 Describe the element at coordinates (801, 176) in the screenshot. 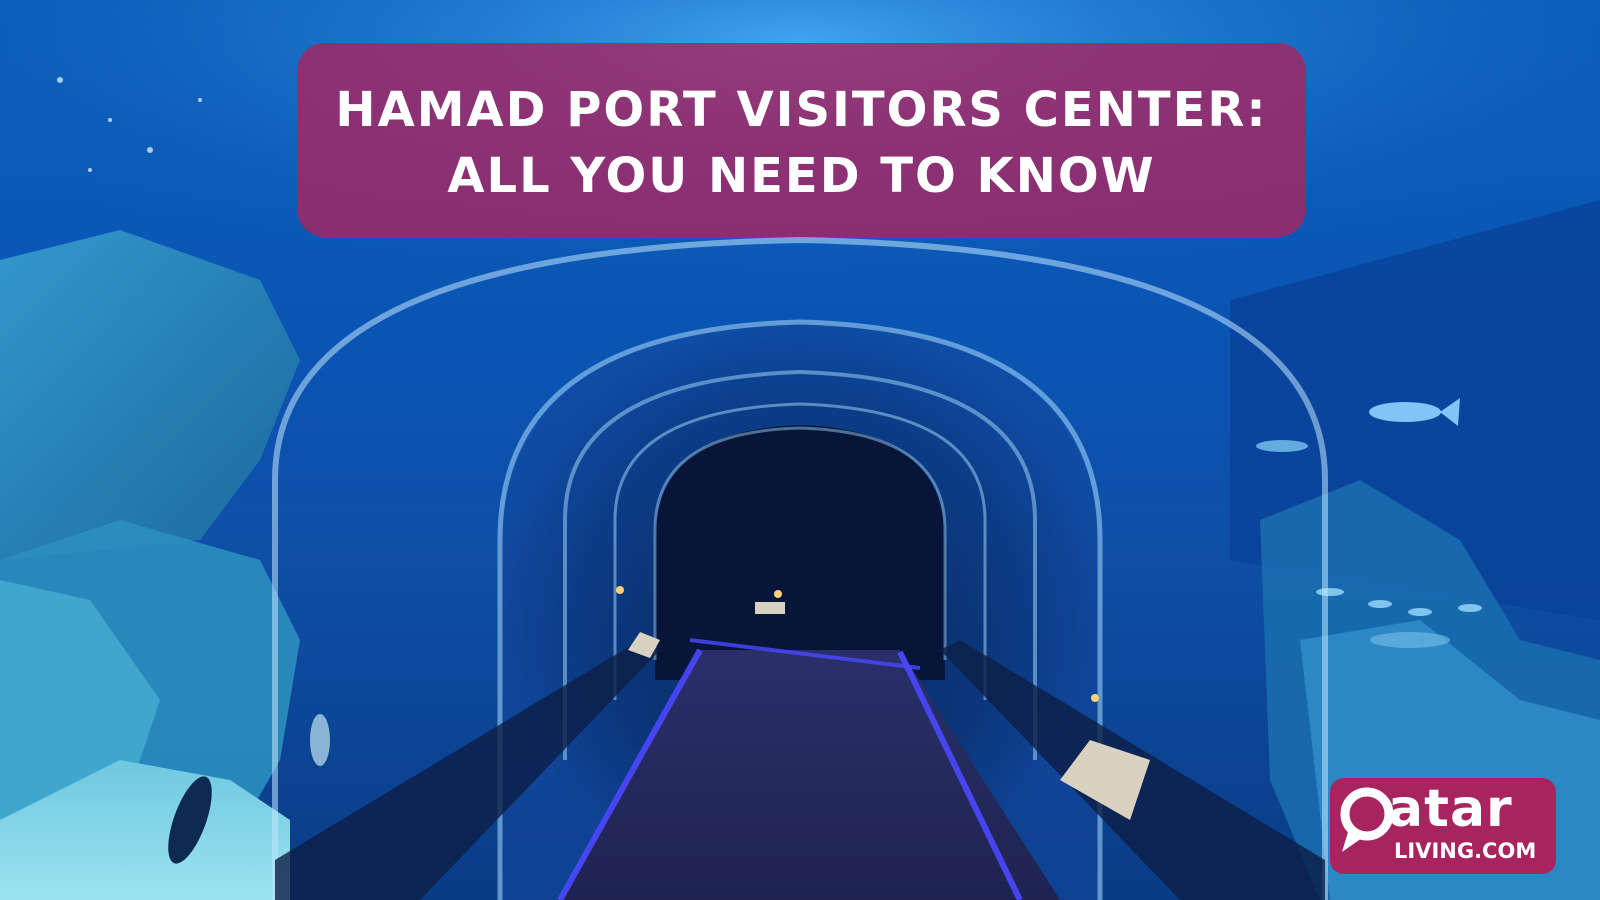

I see `title-line-2: All You Need To Know` at that location.